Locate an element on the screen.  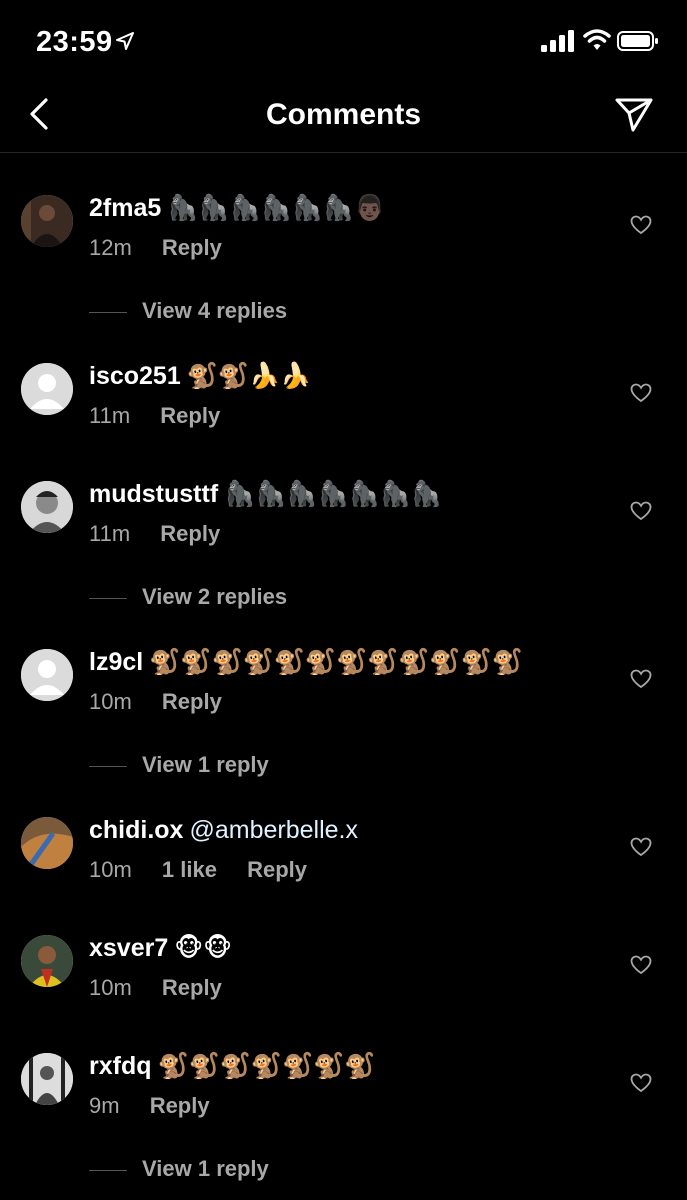
comment-item: xsver7 🐵🐵 10m Reply is located at coordinates (343, 984).